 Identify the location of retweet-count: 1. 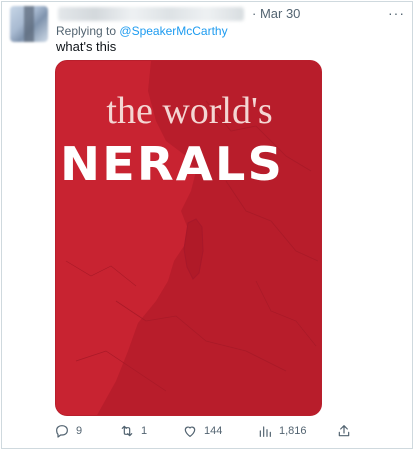
(144, 431).